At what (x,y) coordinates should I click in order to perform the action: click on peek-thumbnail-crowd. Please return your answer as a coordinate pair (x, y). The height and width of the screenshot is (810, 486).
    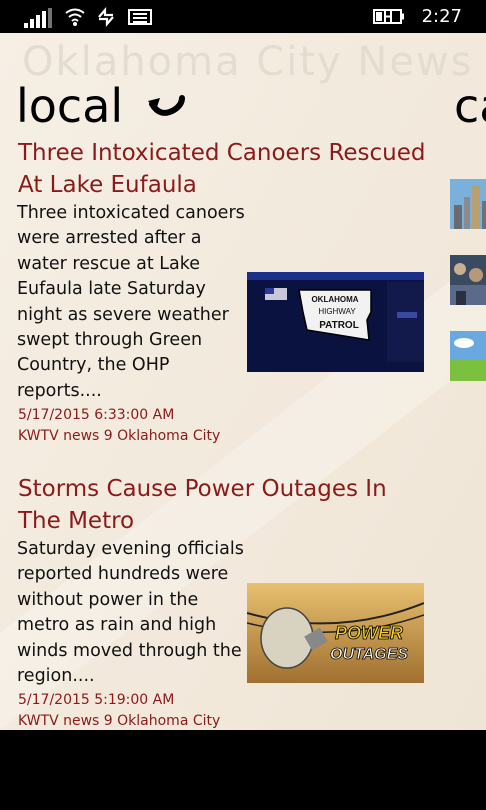
    Looking at the image, I should click on (468, 280).